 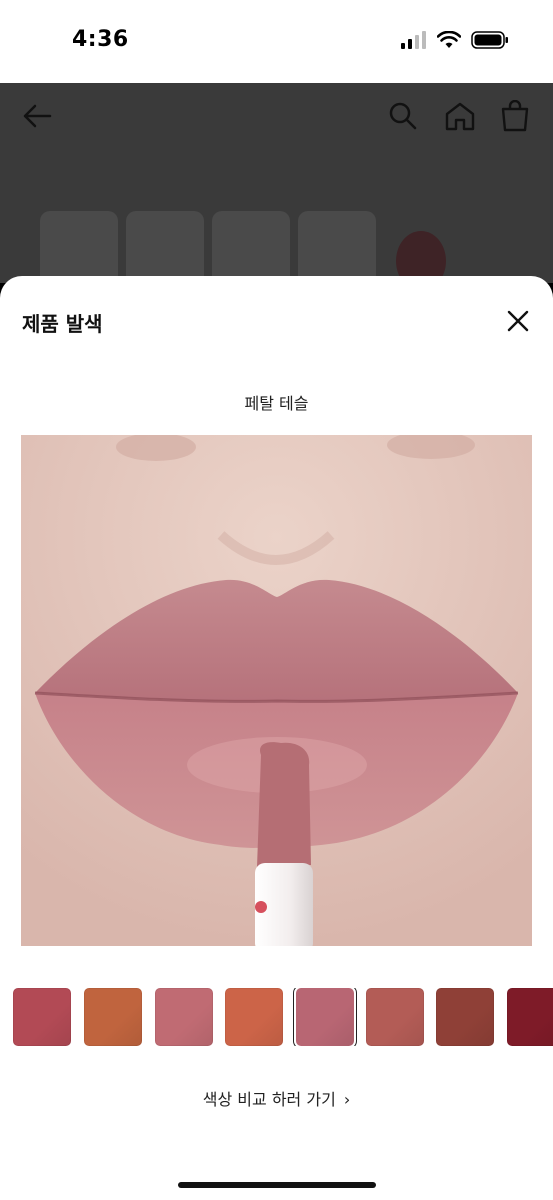 What do you see at coordinates (208, 247) in the screenshot?
I see `background-product-row` at bounding box center [208, 247].